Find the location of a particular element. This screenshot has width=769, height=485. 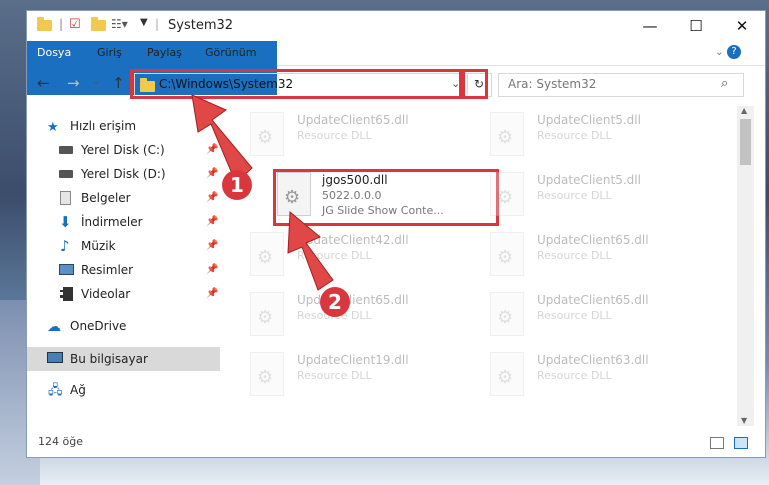

step-badge-1: 1 is located at coordinates (237, 185).